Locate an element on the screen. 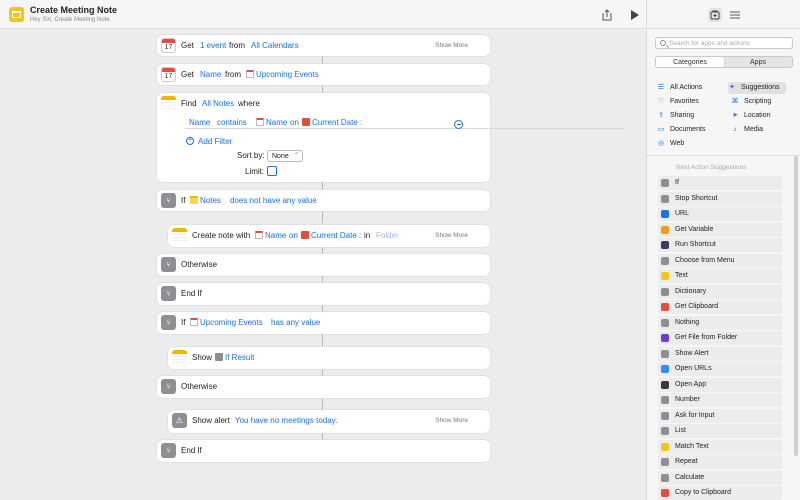  category-media: ♪ Media is located at coordinates (747, 130).